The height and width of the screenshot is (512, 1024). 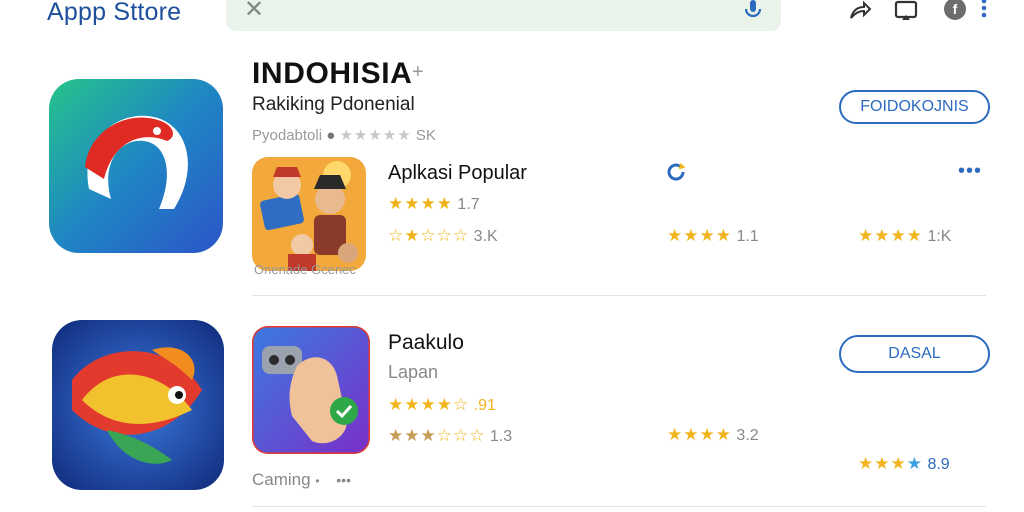 I want to click on app-rating-mid: ★★★★ 3.2, so click(x=713, y=435).